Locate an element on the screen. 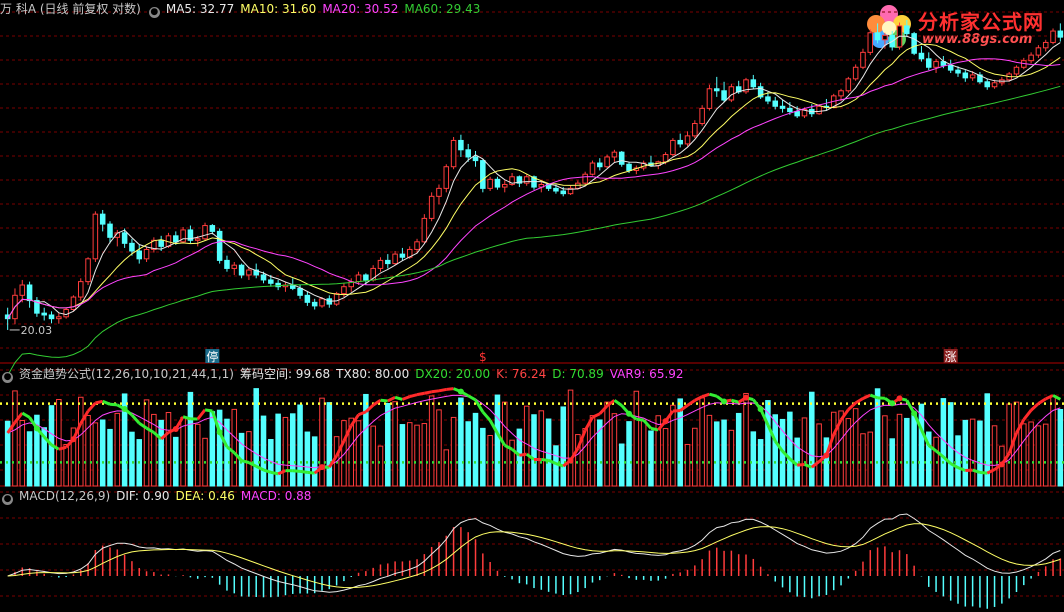 This screenshot has width=1064, height=612. marker-label: 涨 is located at coordinates (951, 356).